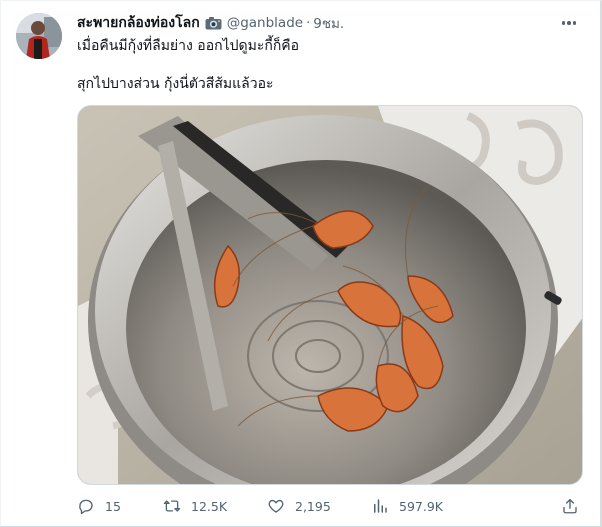 This screenshot has width=602, height=527. Describe the element at coordinates (214, 23) in the screenshot. I see `camera-icon` at that location.